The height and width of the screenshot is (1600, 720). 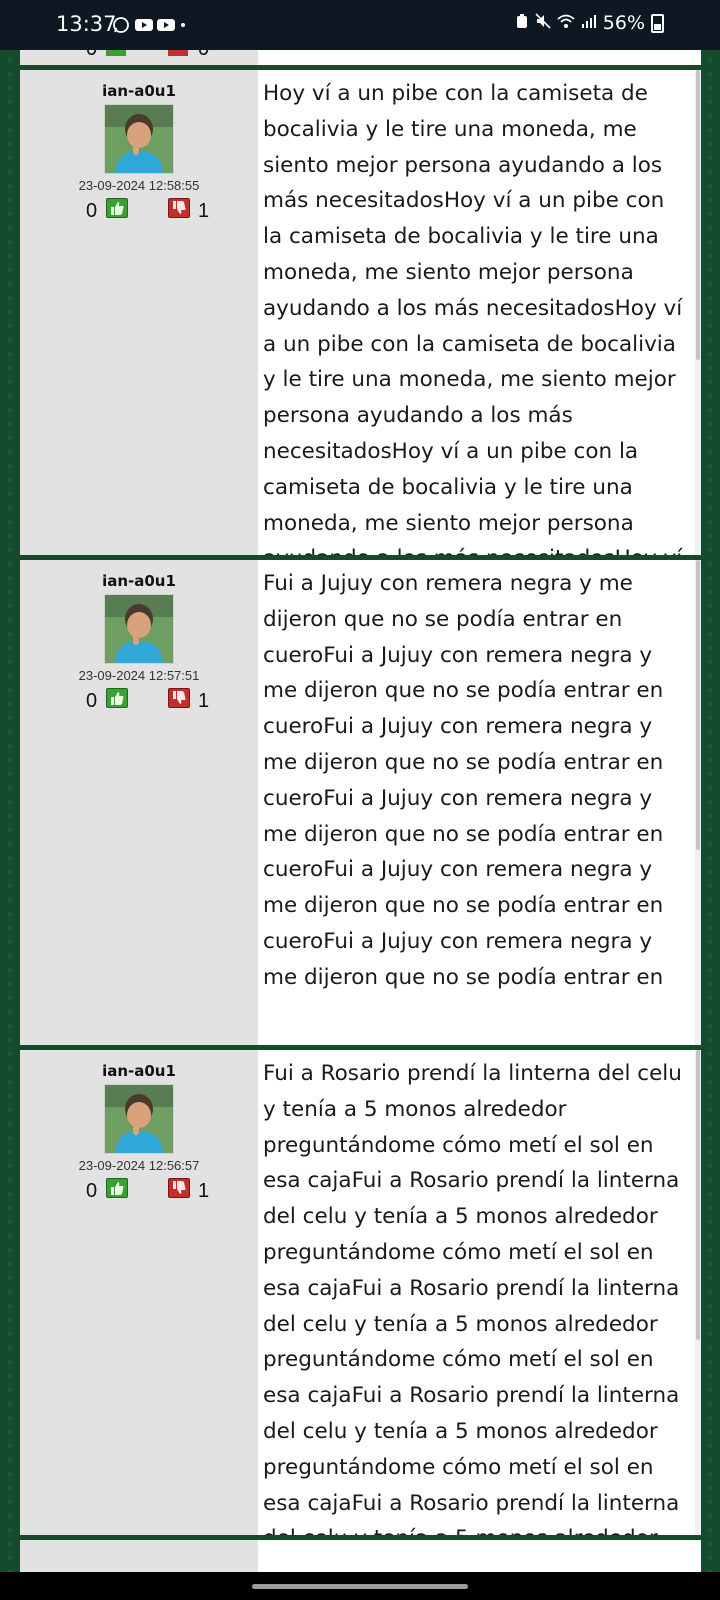 I want to click on previous-post-votes: 0 0, so click(x=151, y=56).